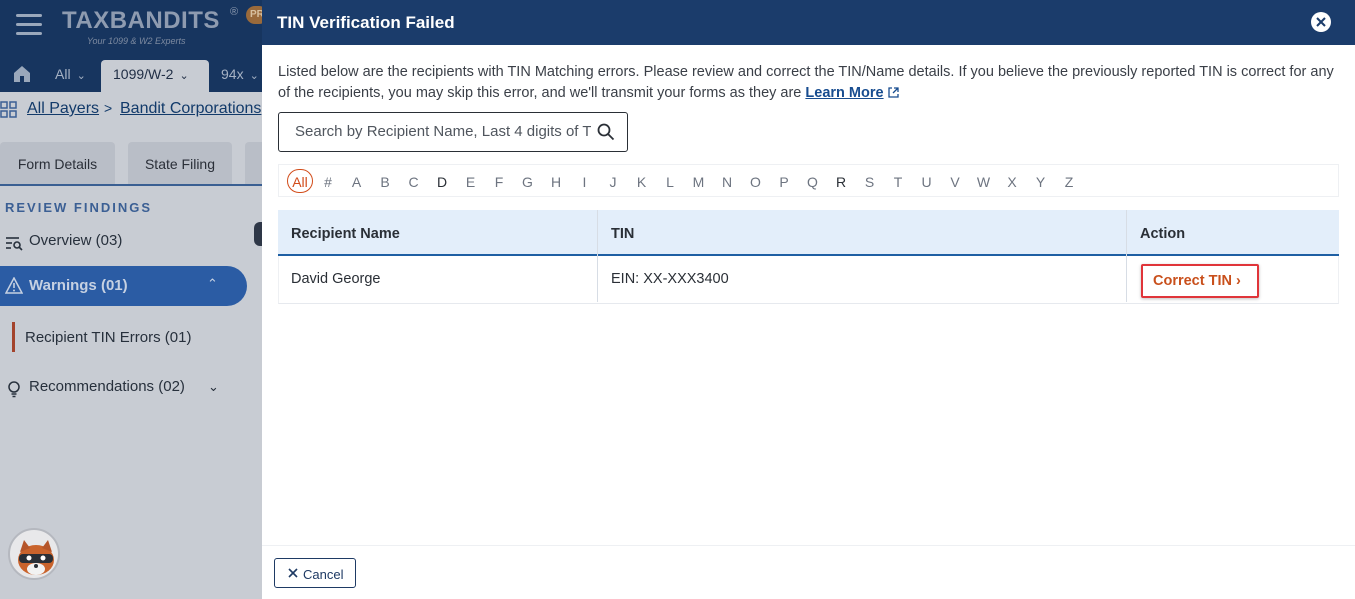 The height and width of the screenshot is (599, 1355). I want to click on cell-tin: EIN: XX-XXX3400, so click(670, 279).